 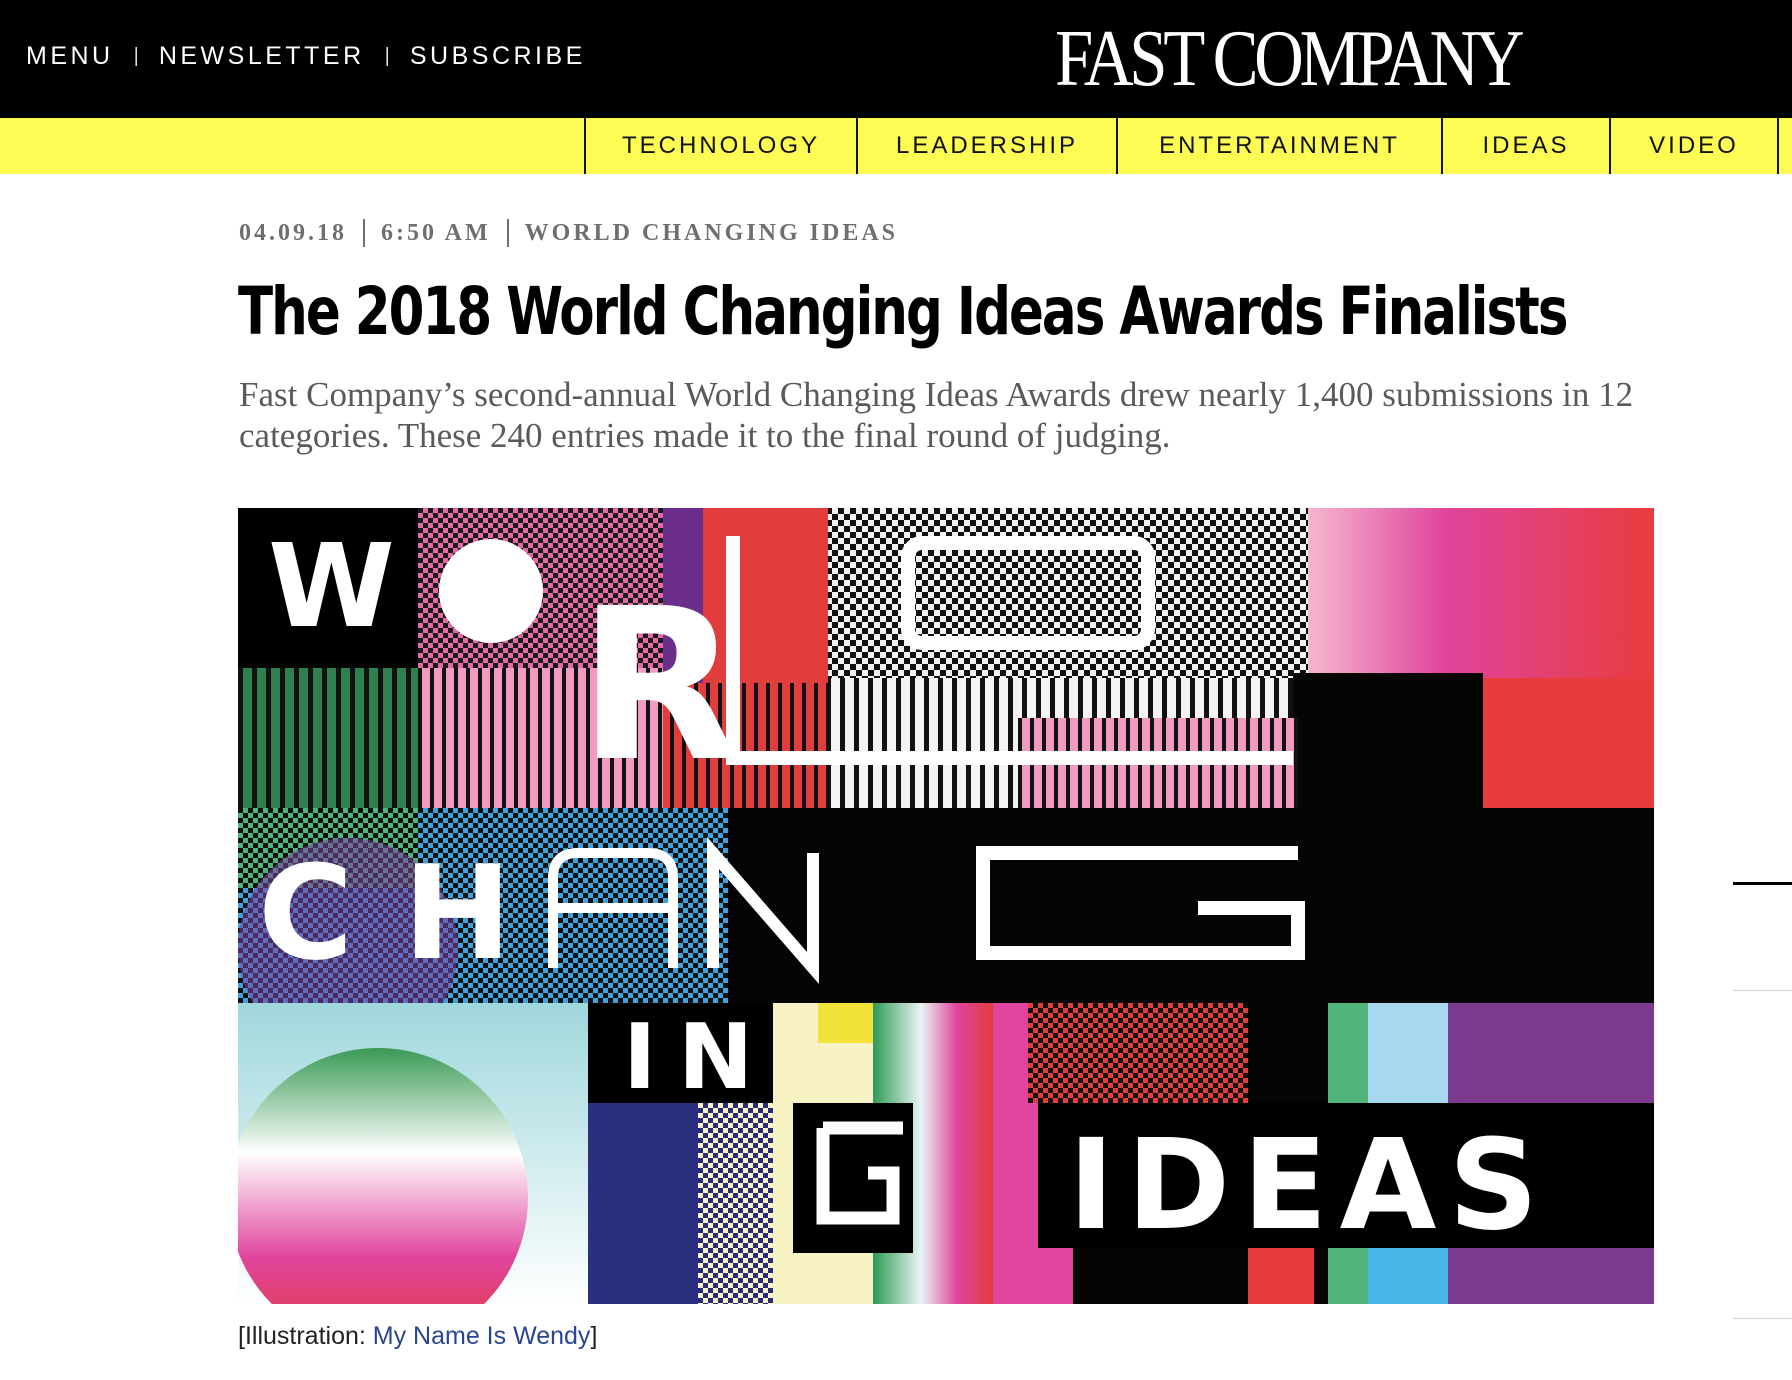 I want to click on hero-word-ideas: IDEAS, so click(x=1309, y=1185).